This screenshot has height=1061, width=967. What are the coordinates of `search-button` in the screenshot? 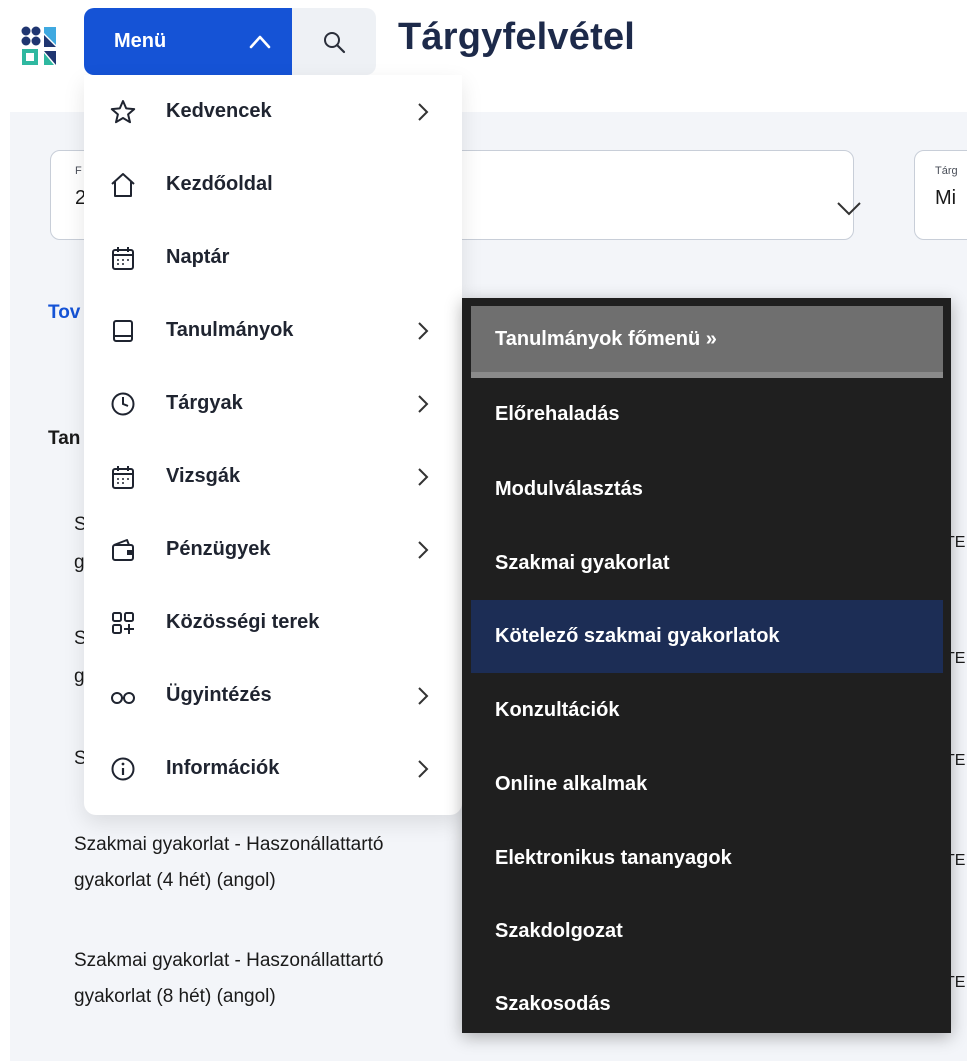 It's located at (334, 41).